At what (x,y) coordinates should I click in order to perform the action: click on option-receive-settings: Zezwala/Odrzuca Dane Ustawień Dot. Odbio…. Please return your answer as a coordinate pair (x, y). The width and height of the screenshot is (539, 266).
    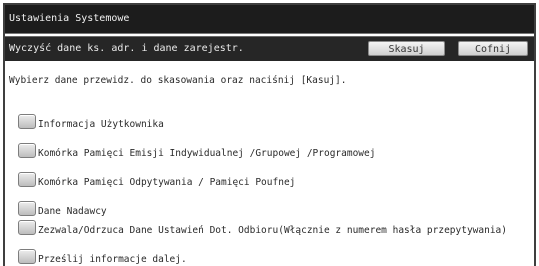
    Looking at the image, I should click on (262, 227).